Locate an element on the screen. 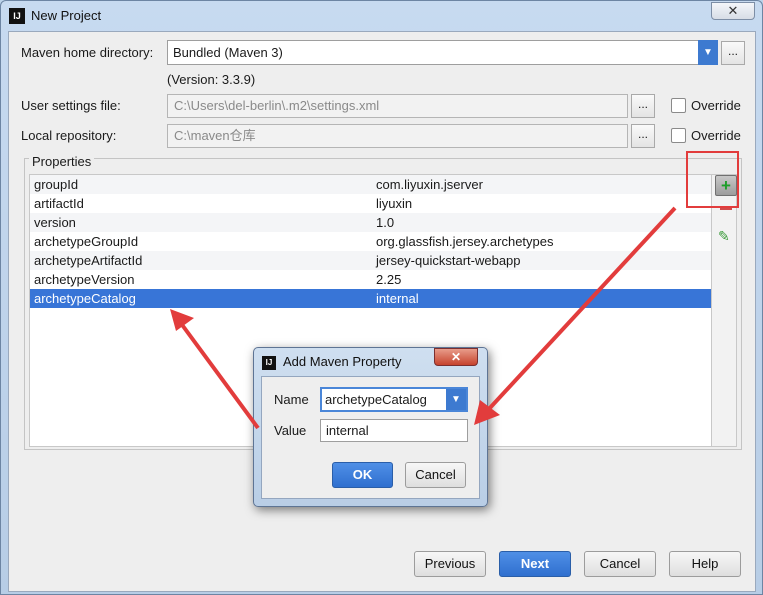 The image size is (763, 595). window-title: New Project is located at coordinates (66, 15).